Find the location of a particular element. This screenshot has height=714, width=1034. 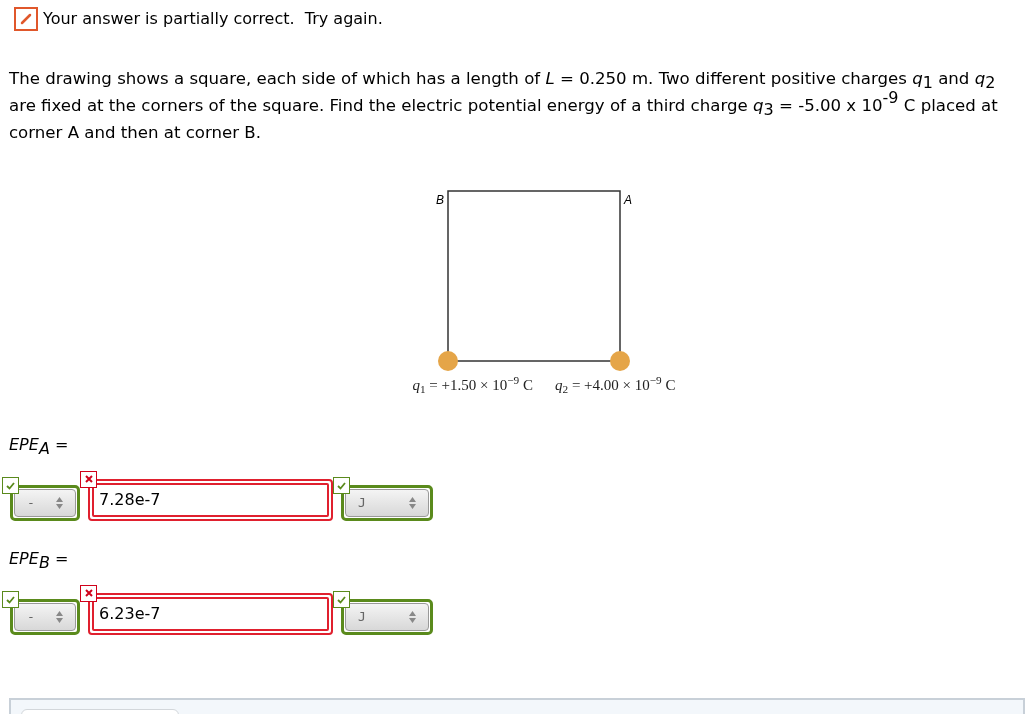

answer-input: 6.23e-7 is located at coordinates (210, 613).